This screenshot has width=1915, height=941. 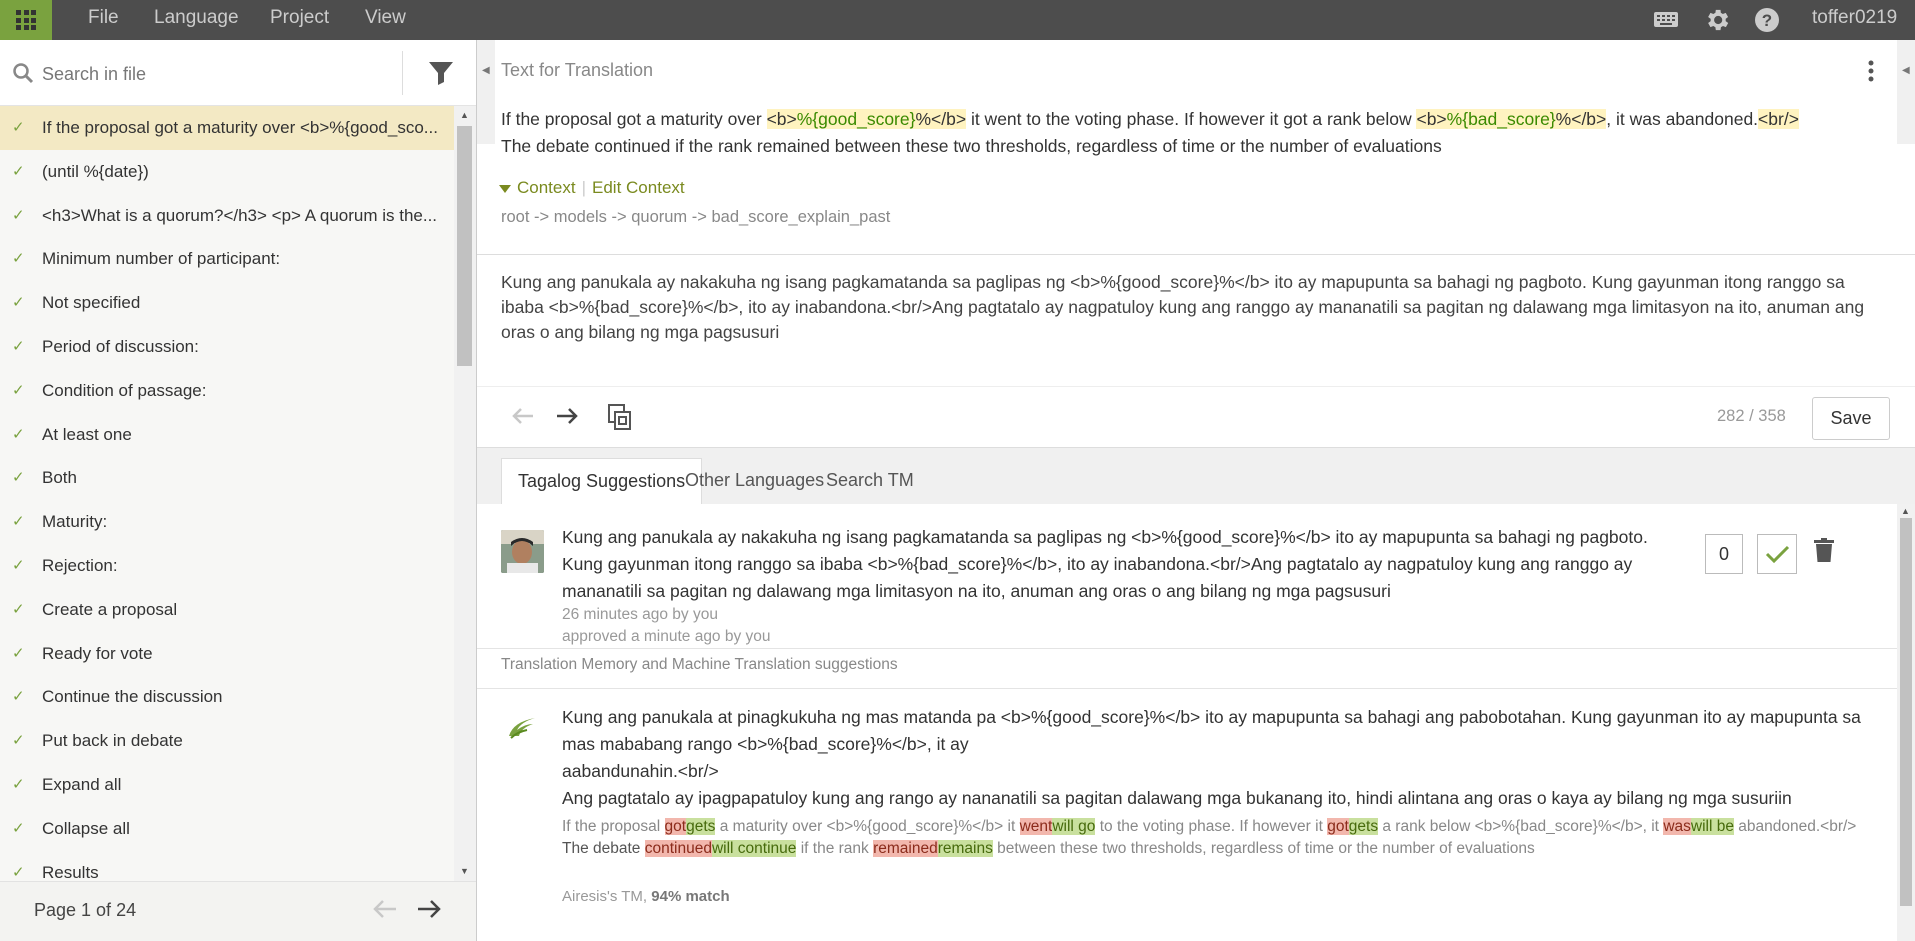 I want to click on suggestion-approval: approved a minute ago by you, so click(x=666, y=636).